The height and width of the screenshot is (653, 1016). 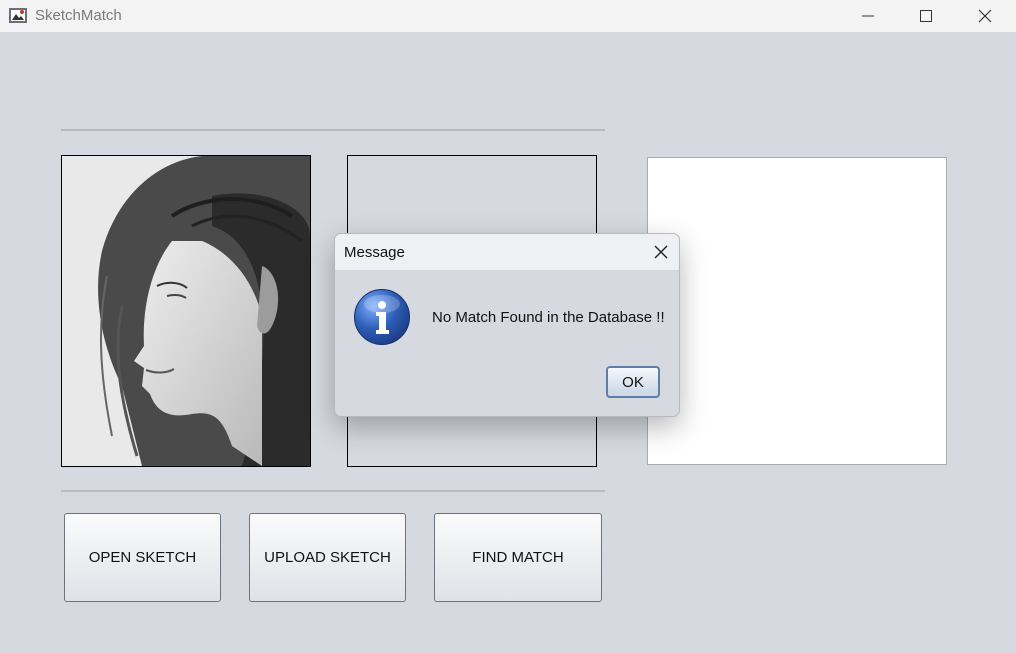 I want to click on bottom-separator, so click(x=333, y=491).